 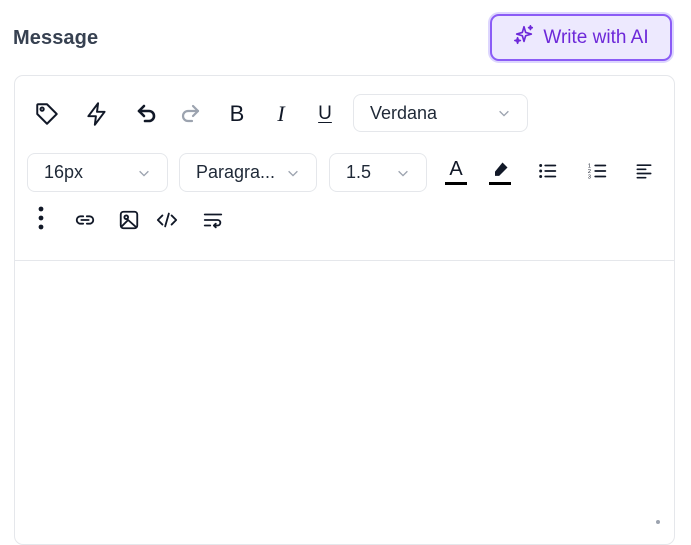 I want to click on highlight-color-swatch, so click(x=500, y=183).